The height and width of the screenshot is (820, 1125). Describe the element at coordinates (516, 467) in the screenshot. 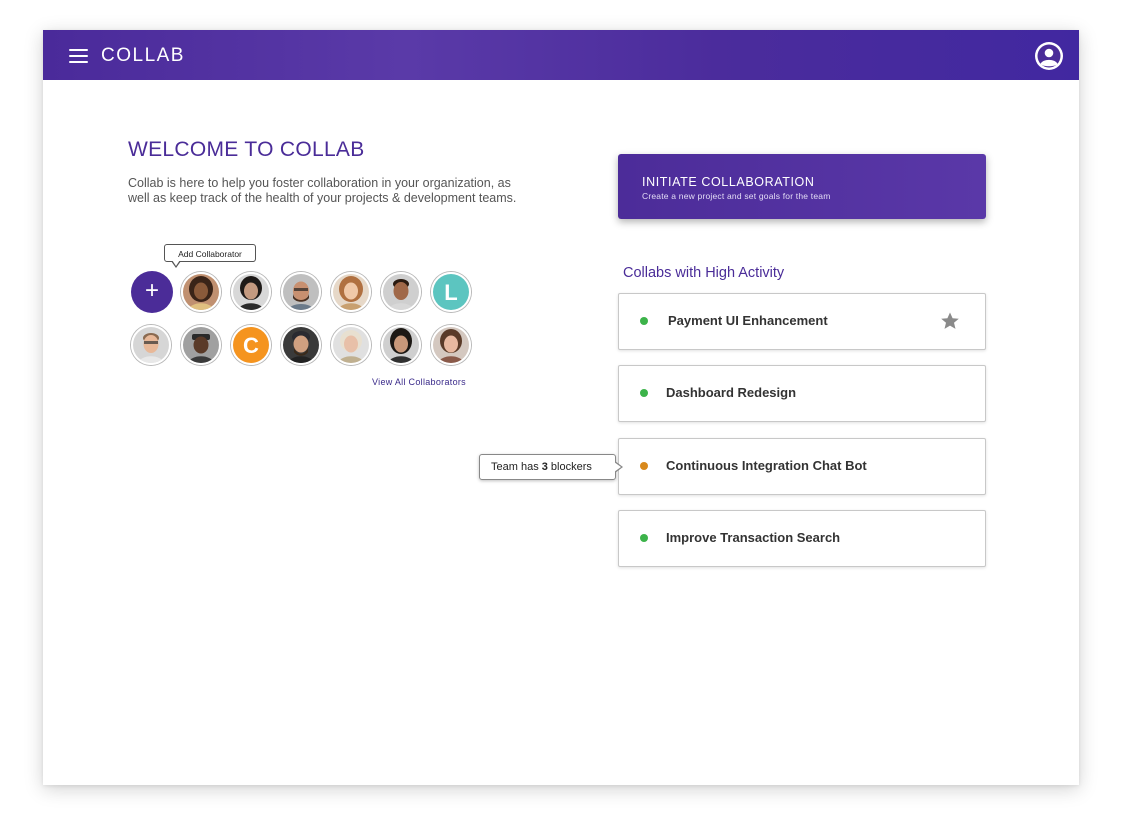

I see `blockers-tooltip-prefix: Team has` at that location.